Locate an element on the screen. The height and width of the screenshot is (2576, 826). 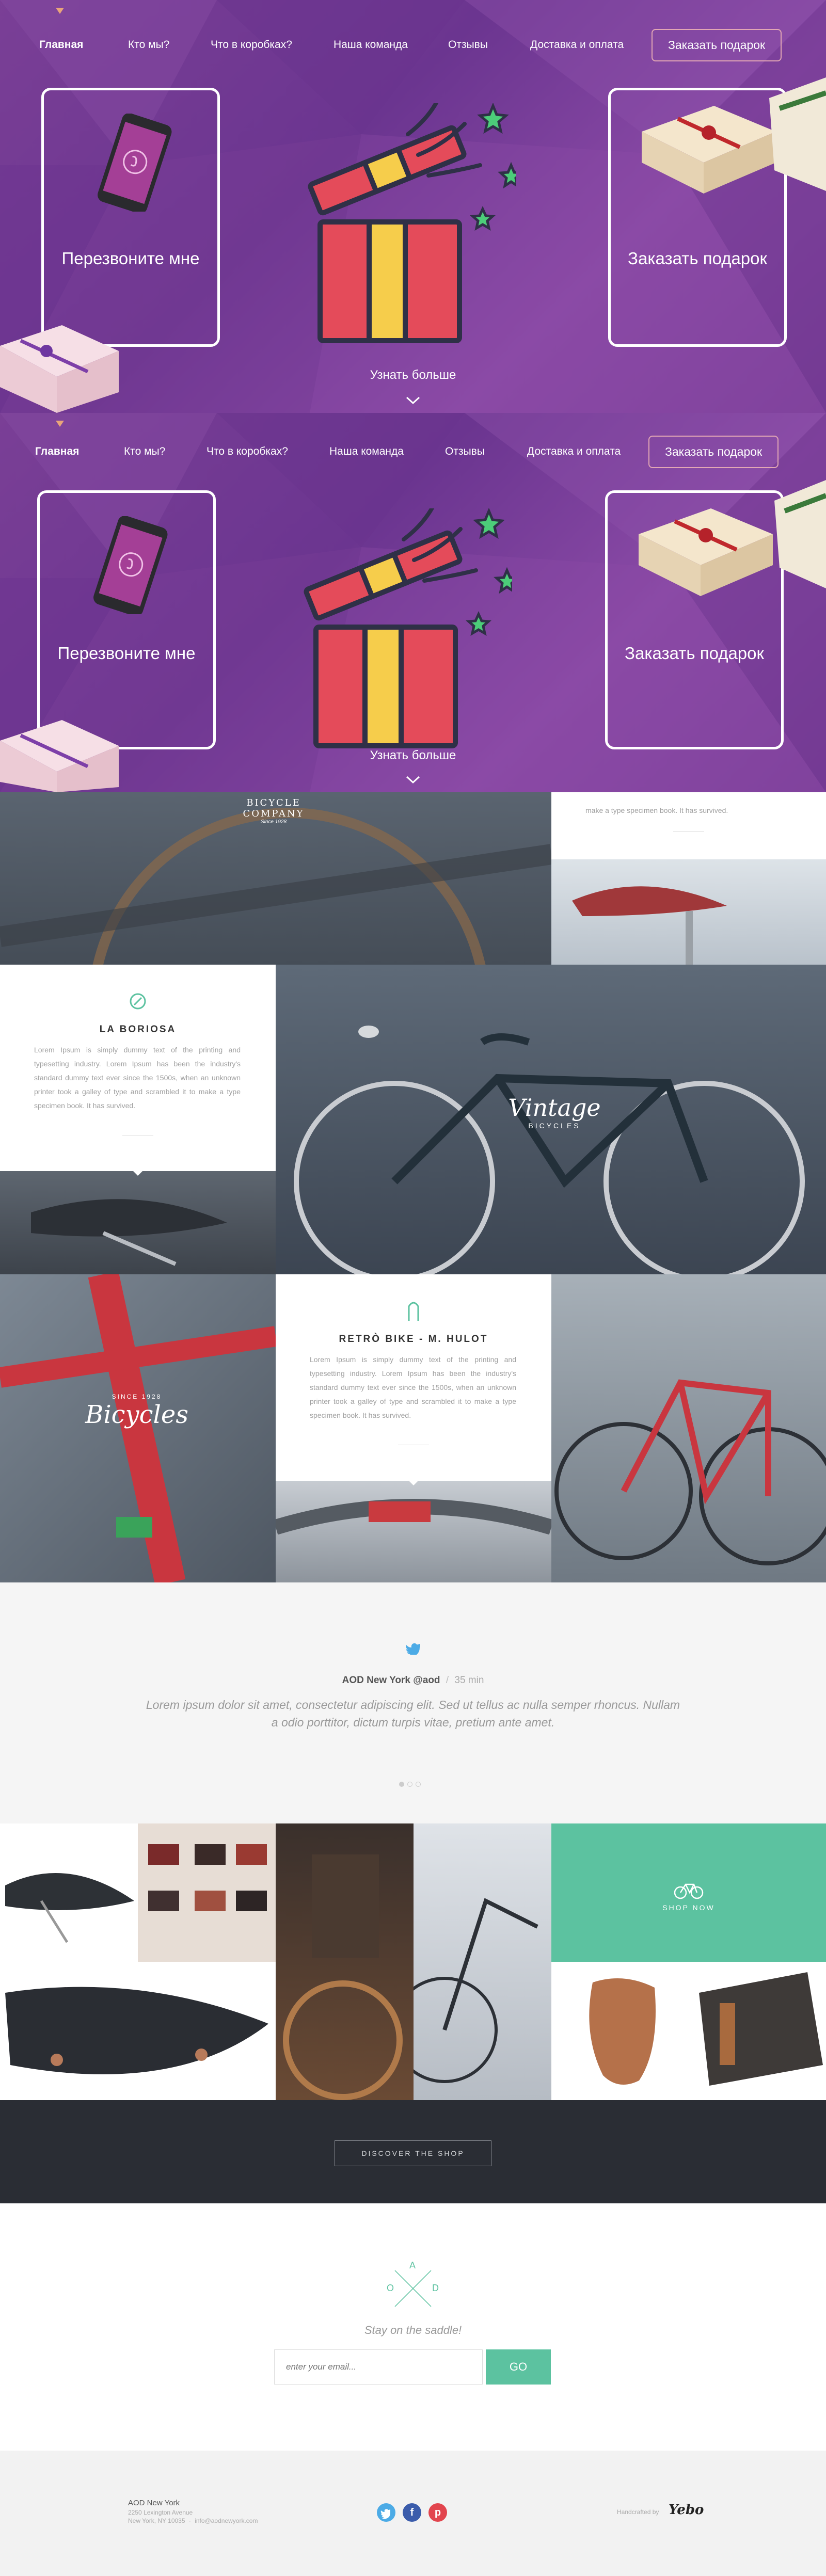
footer-company-name: AOD New York is located at coordinates (154, 2503).